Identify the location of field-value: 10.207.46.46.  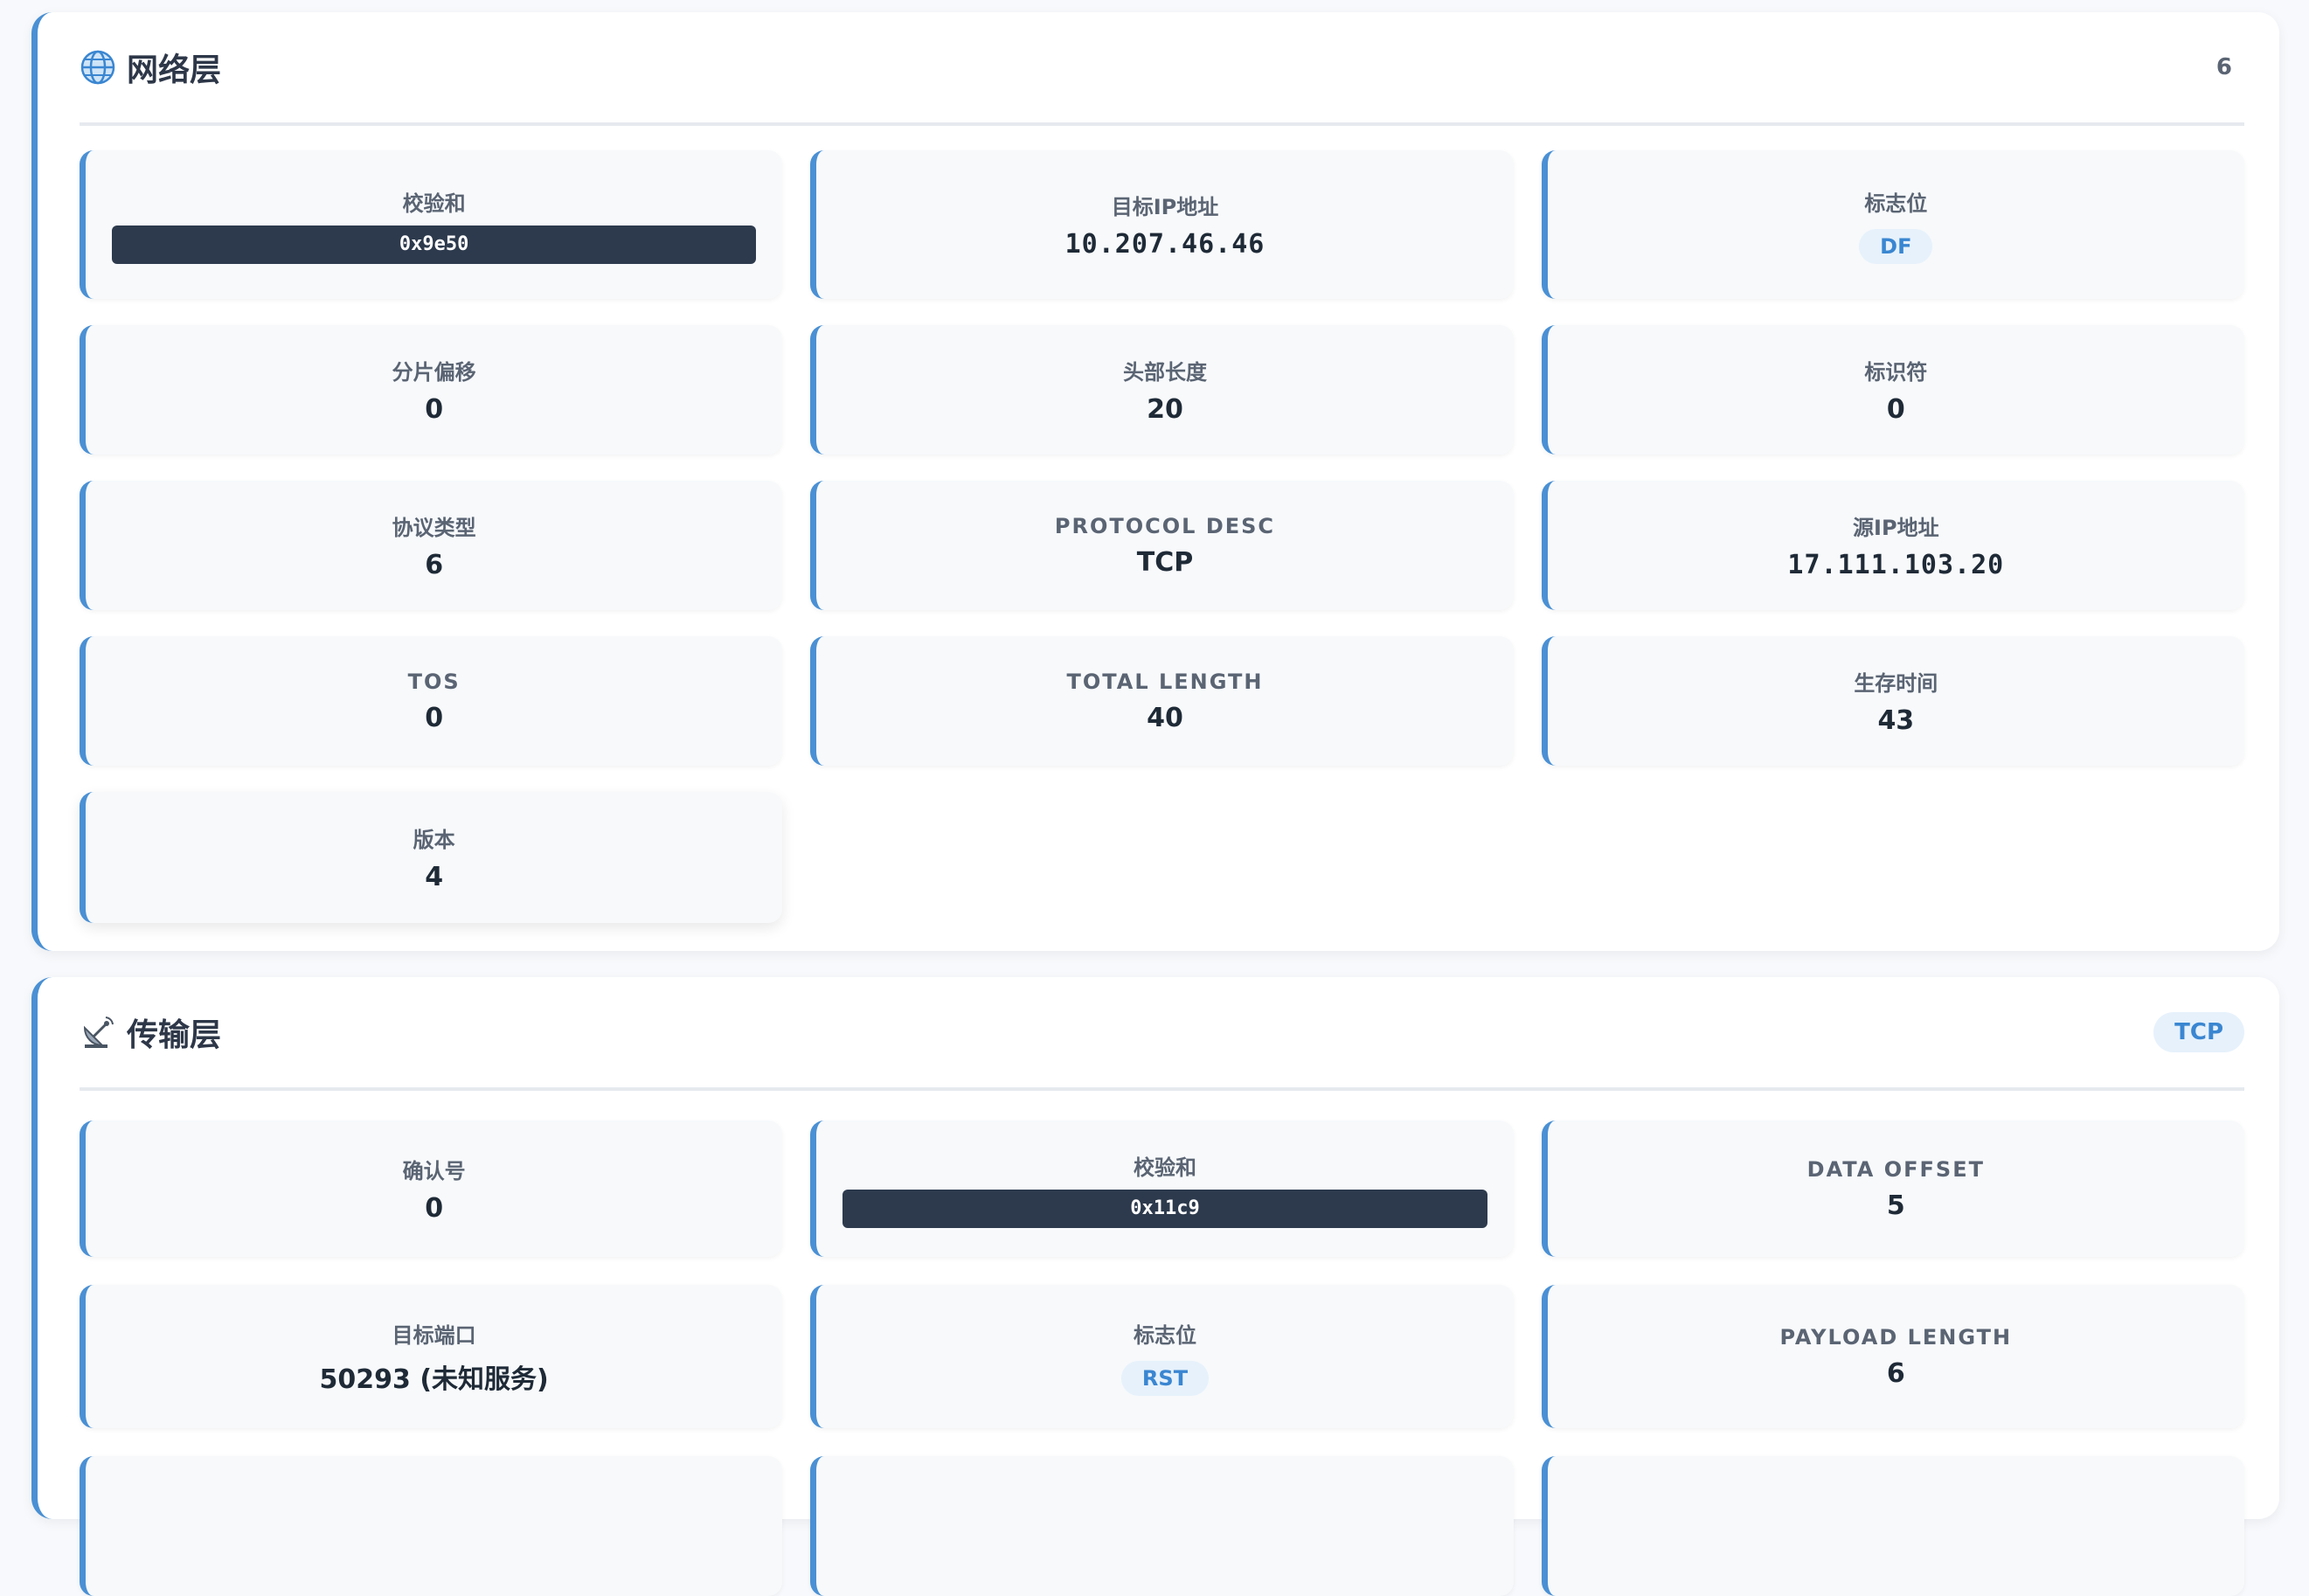
(1164, 244).